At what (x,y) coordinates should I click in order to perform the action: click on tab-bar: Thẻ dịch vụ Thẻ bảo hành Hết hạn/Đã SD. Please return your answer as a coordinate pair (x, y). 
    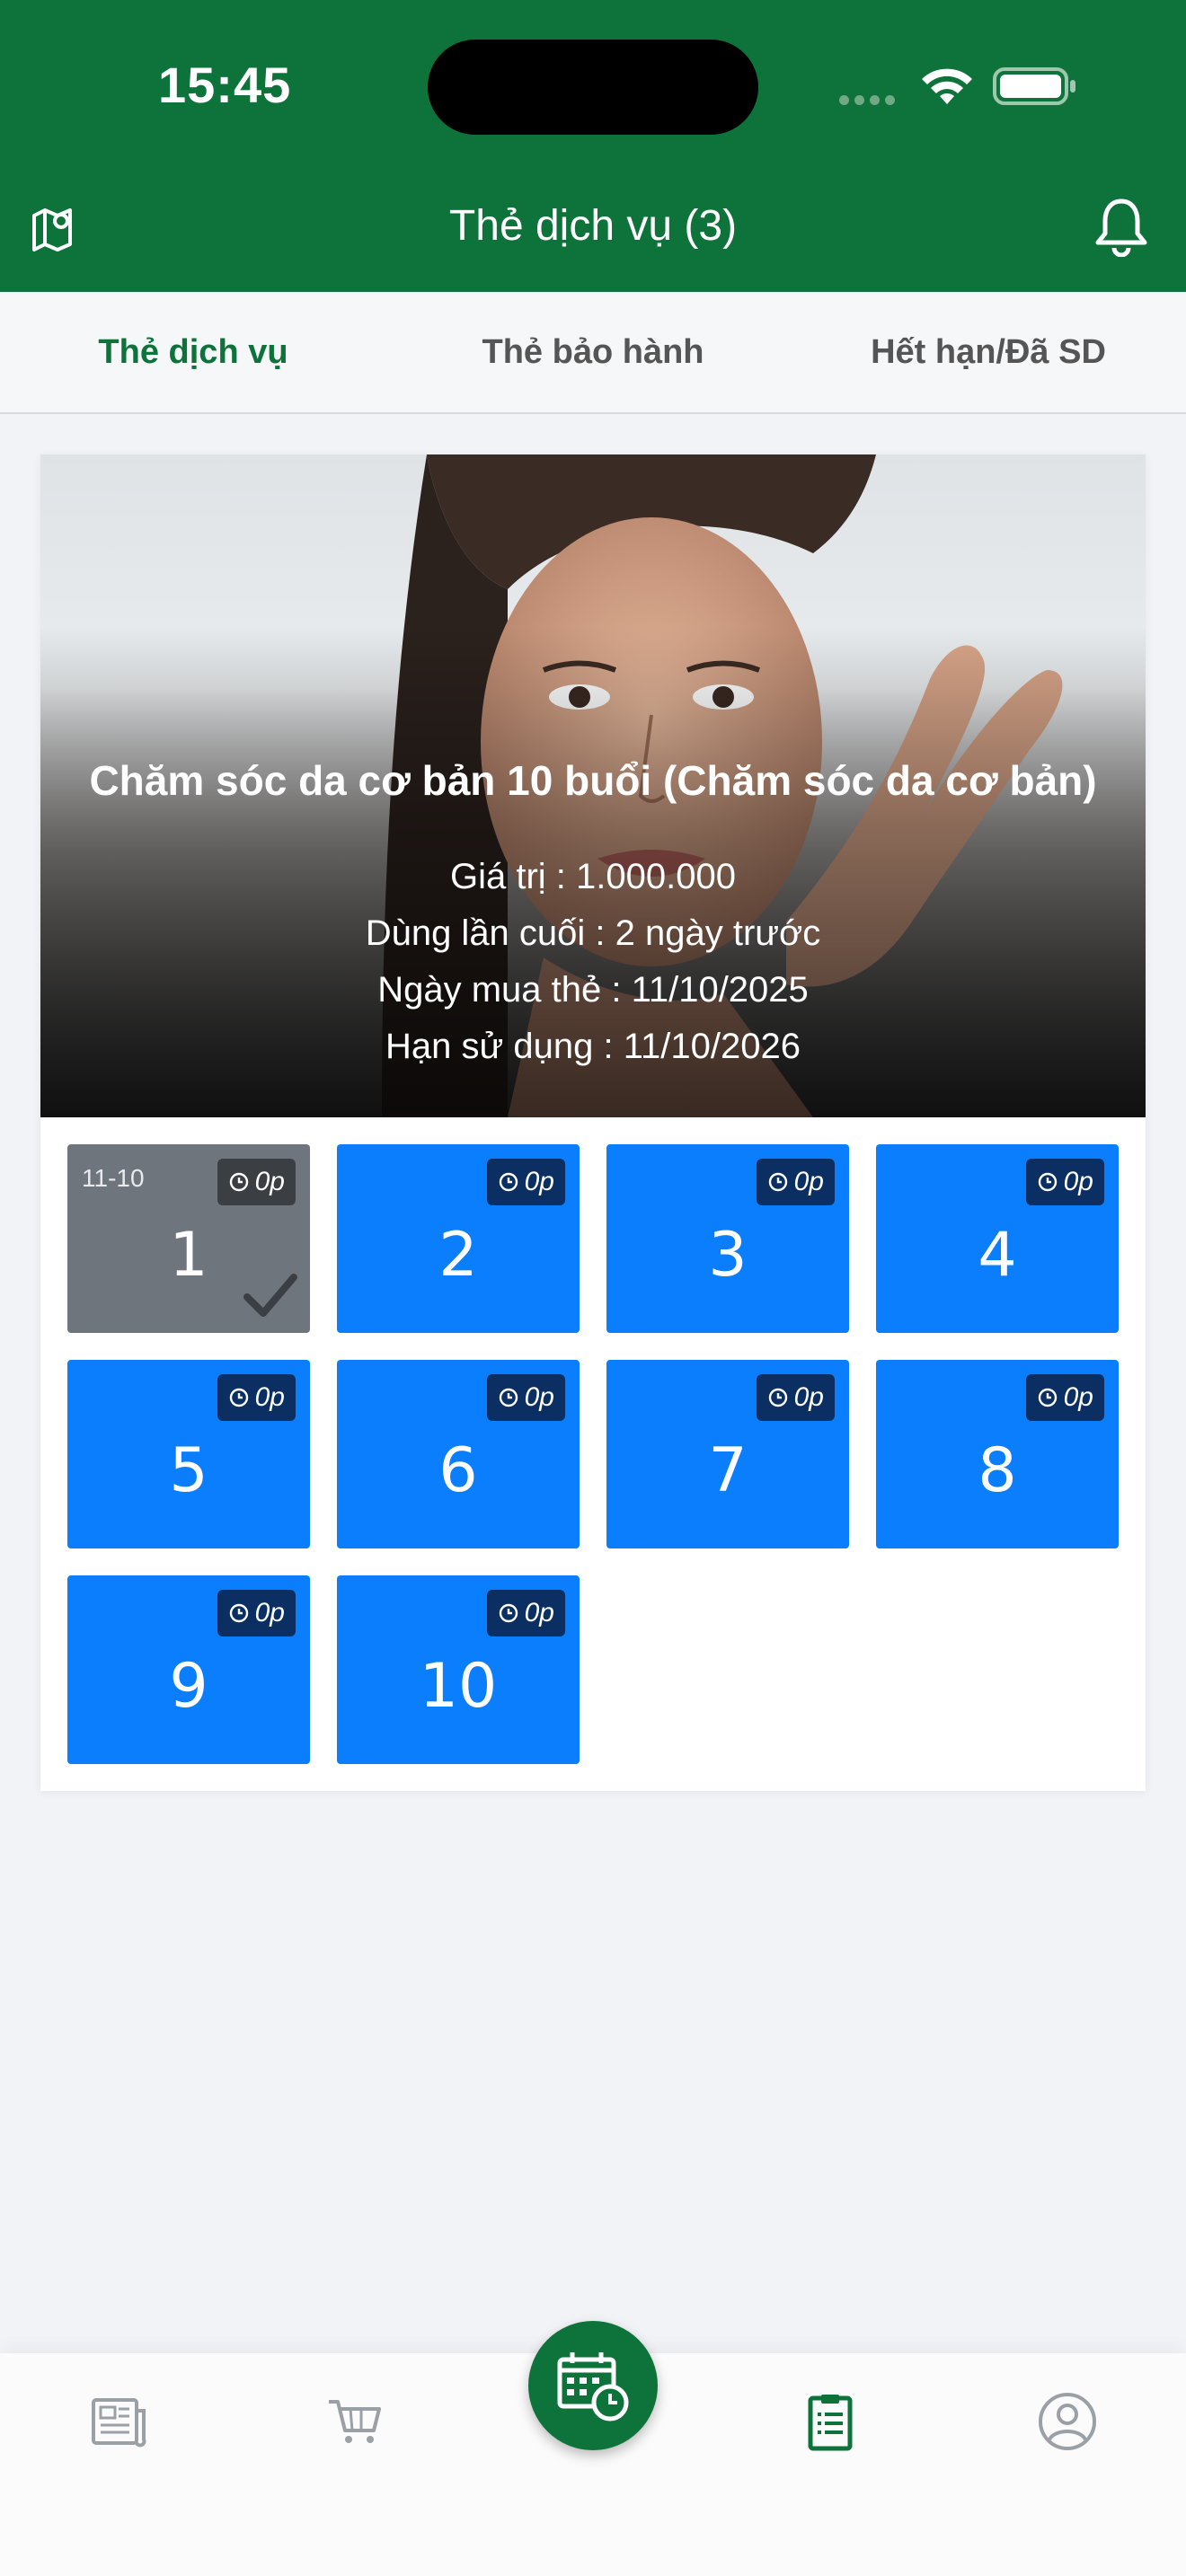
    Looking at the image, I should click on (593, 353).